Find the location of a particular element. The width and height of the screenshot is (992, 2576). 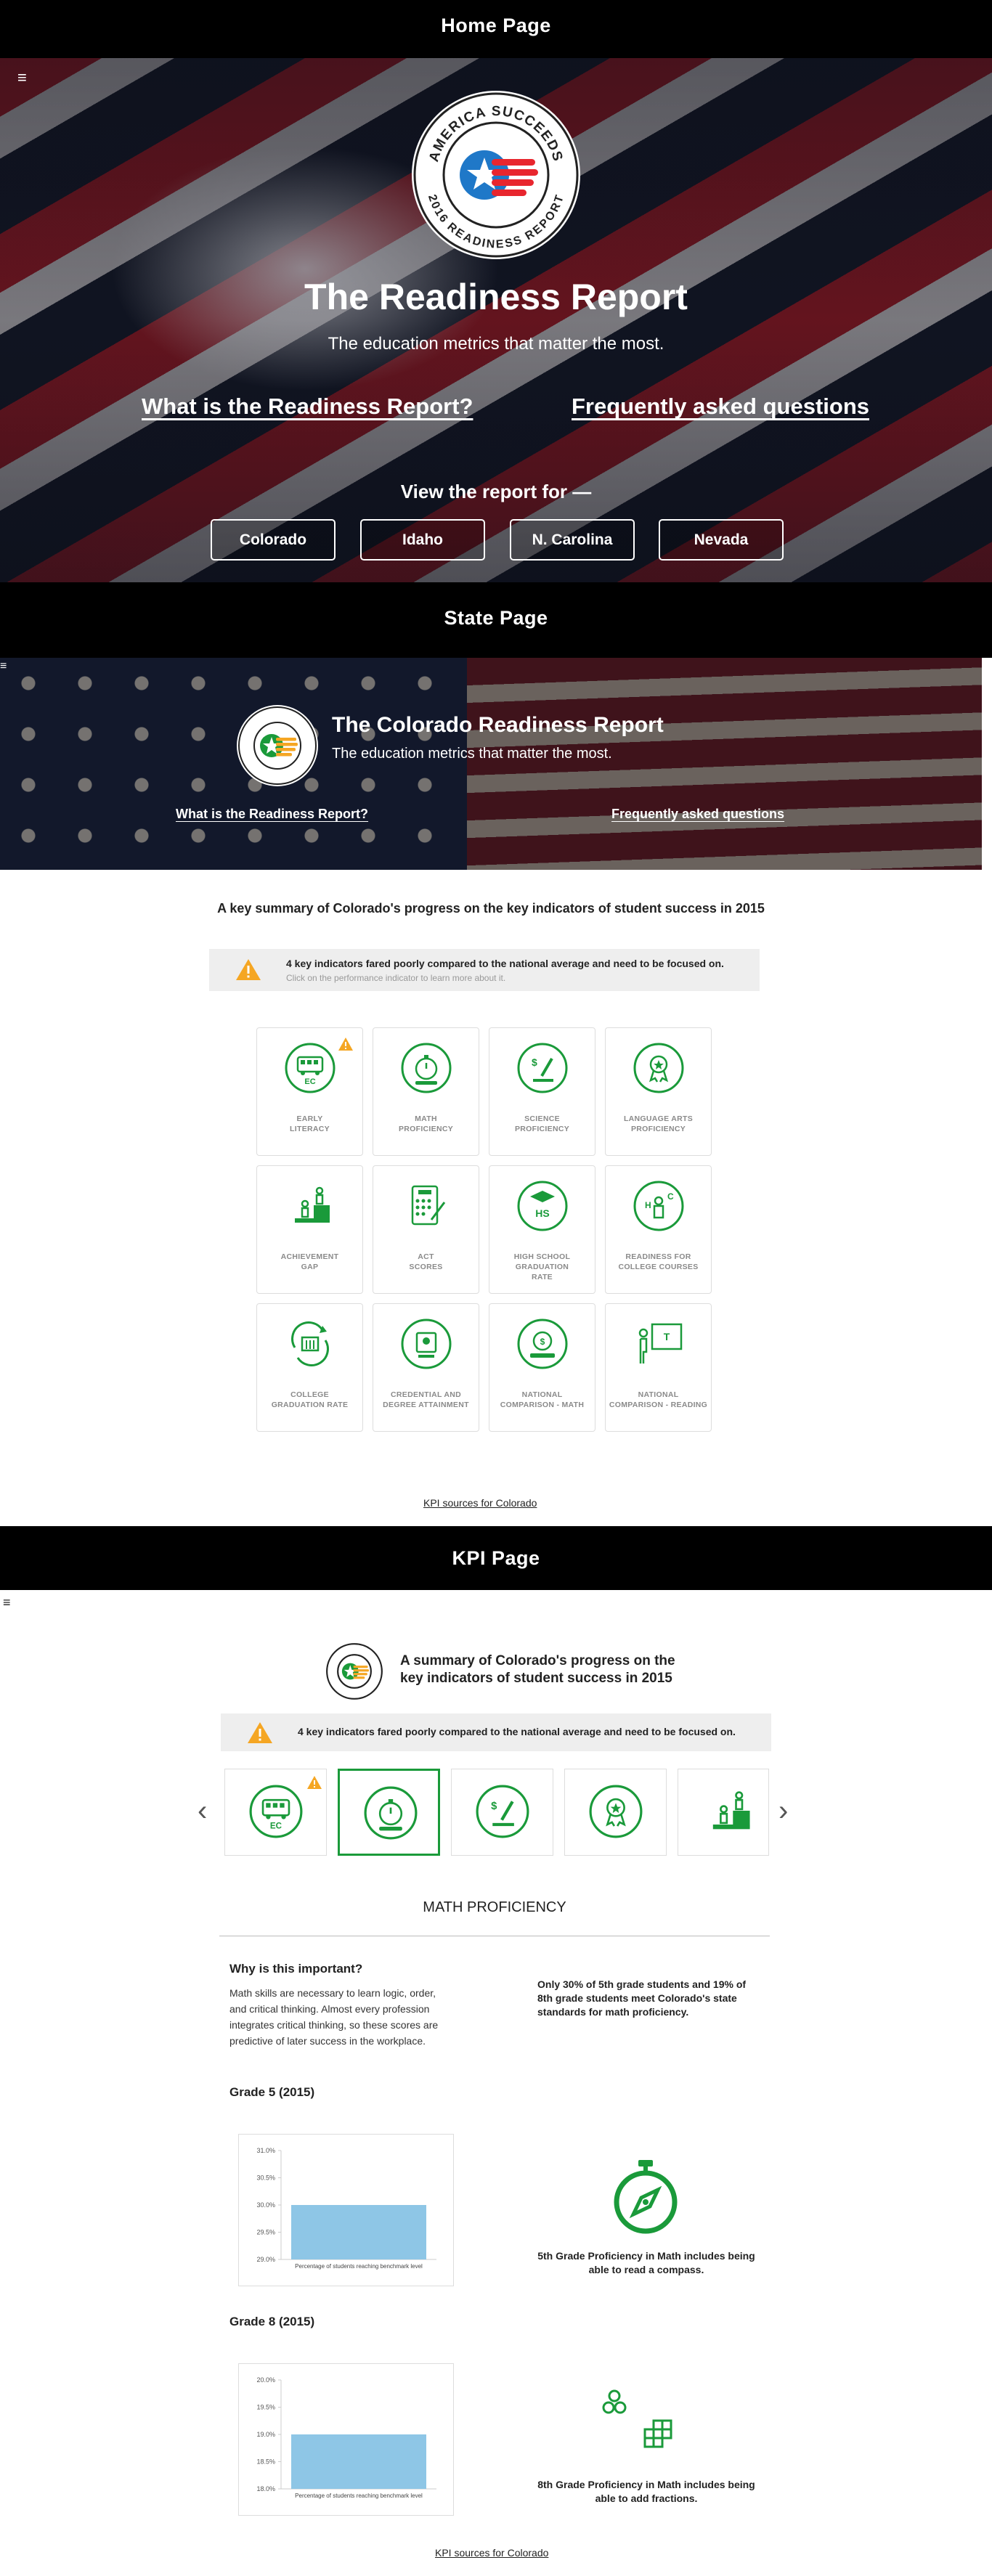

y-tick-label: 20.0% is located at coordinates (265, 2380).